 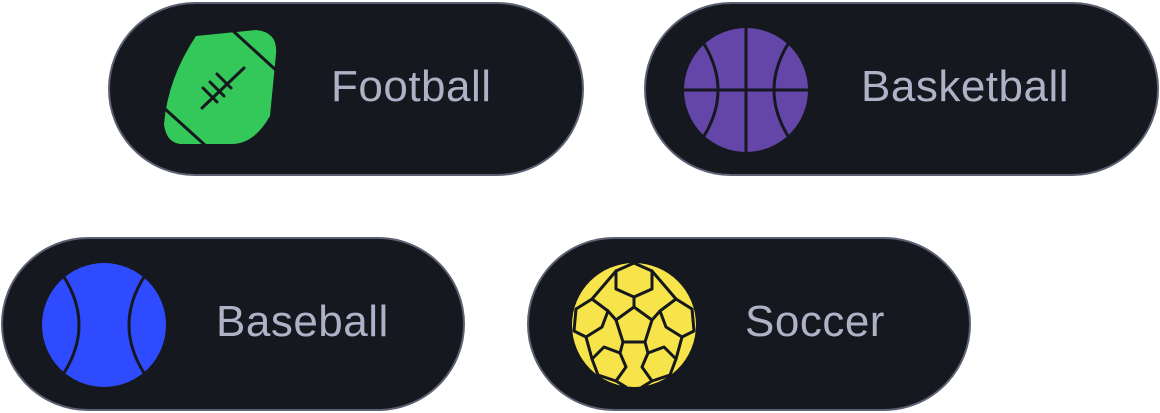 I want to click on football-icon, so click(x=224, y=90).